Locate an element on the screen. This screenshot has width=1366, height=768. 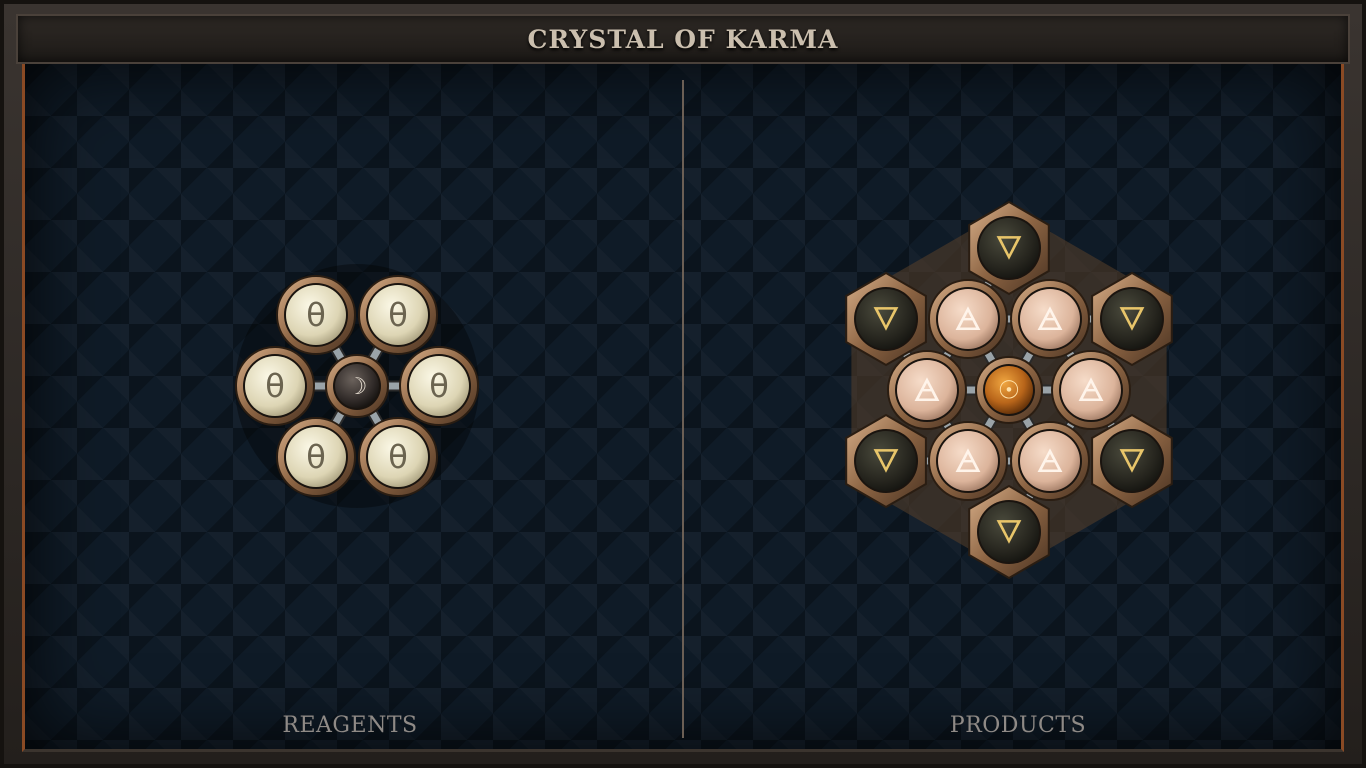
reagent-slot-1: θ is located at coordinates (316, 314).